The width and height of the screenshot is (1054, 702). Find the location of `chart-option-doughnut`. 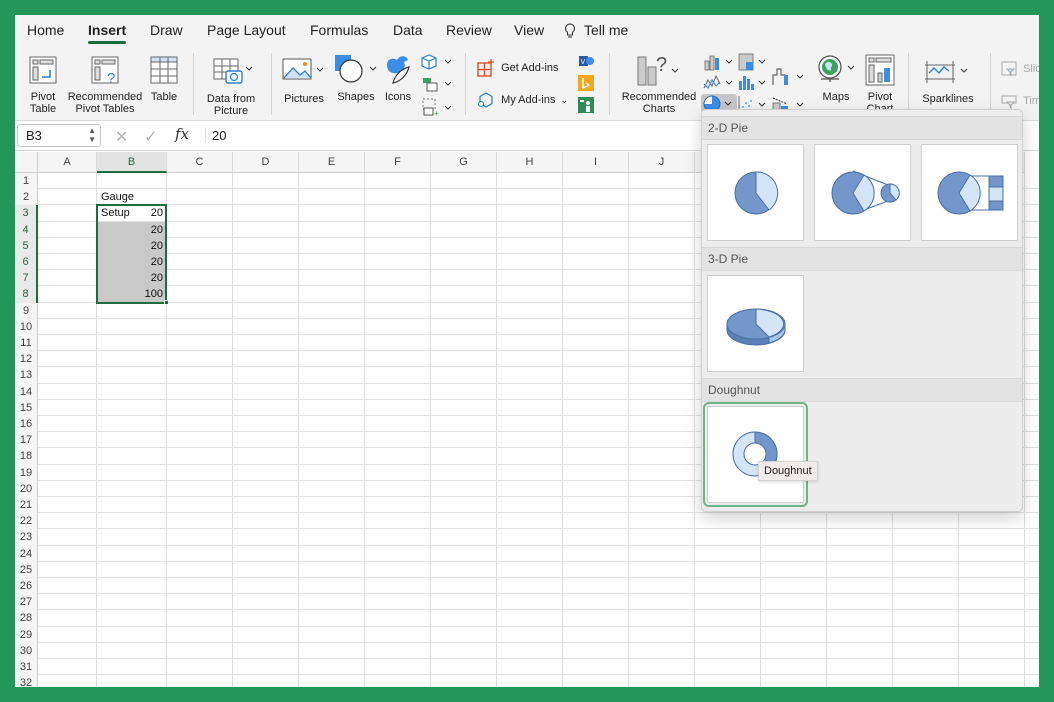

chart-option-doughnut is located at coordinates (755, 454).